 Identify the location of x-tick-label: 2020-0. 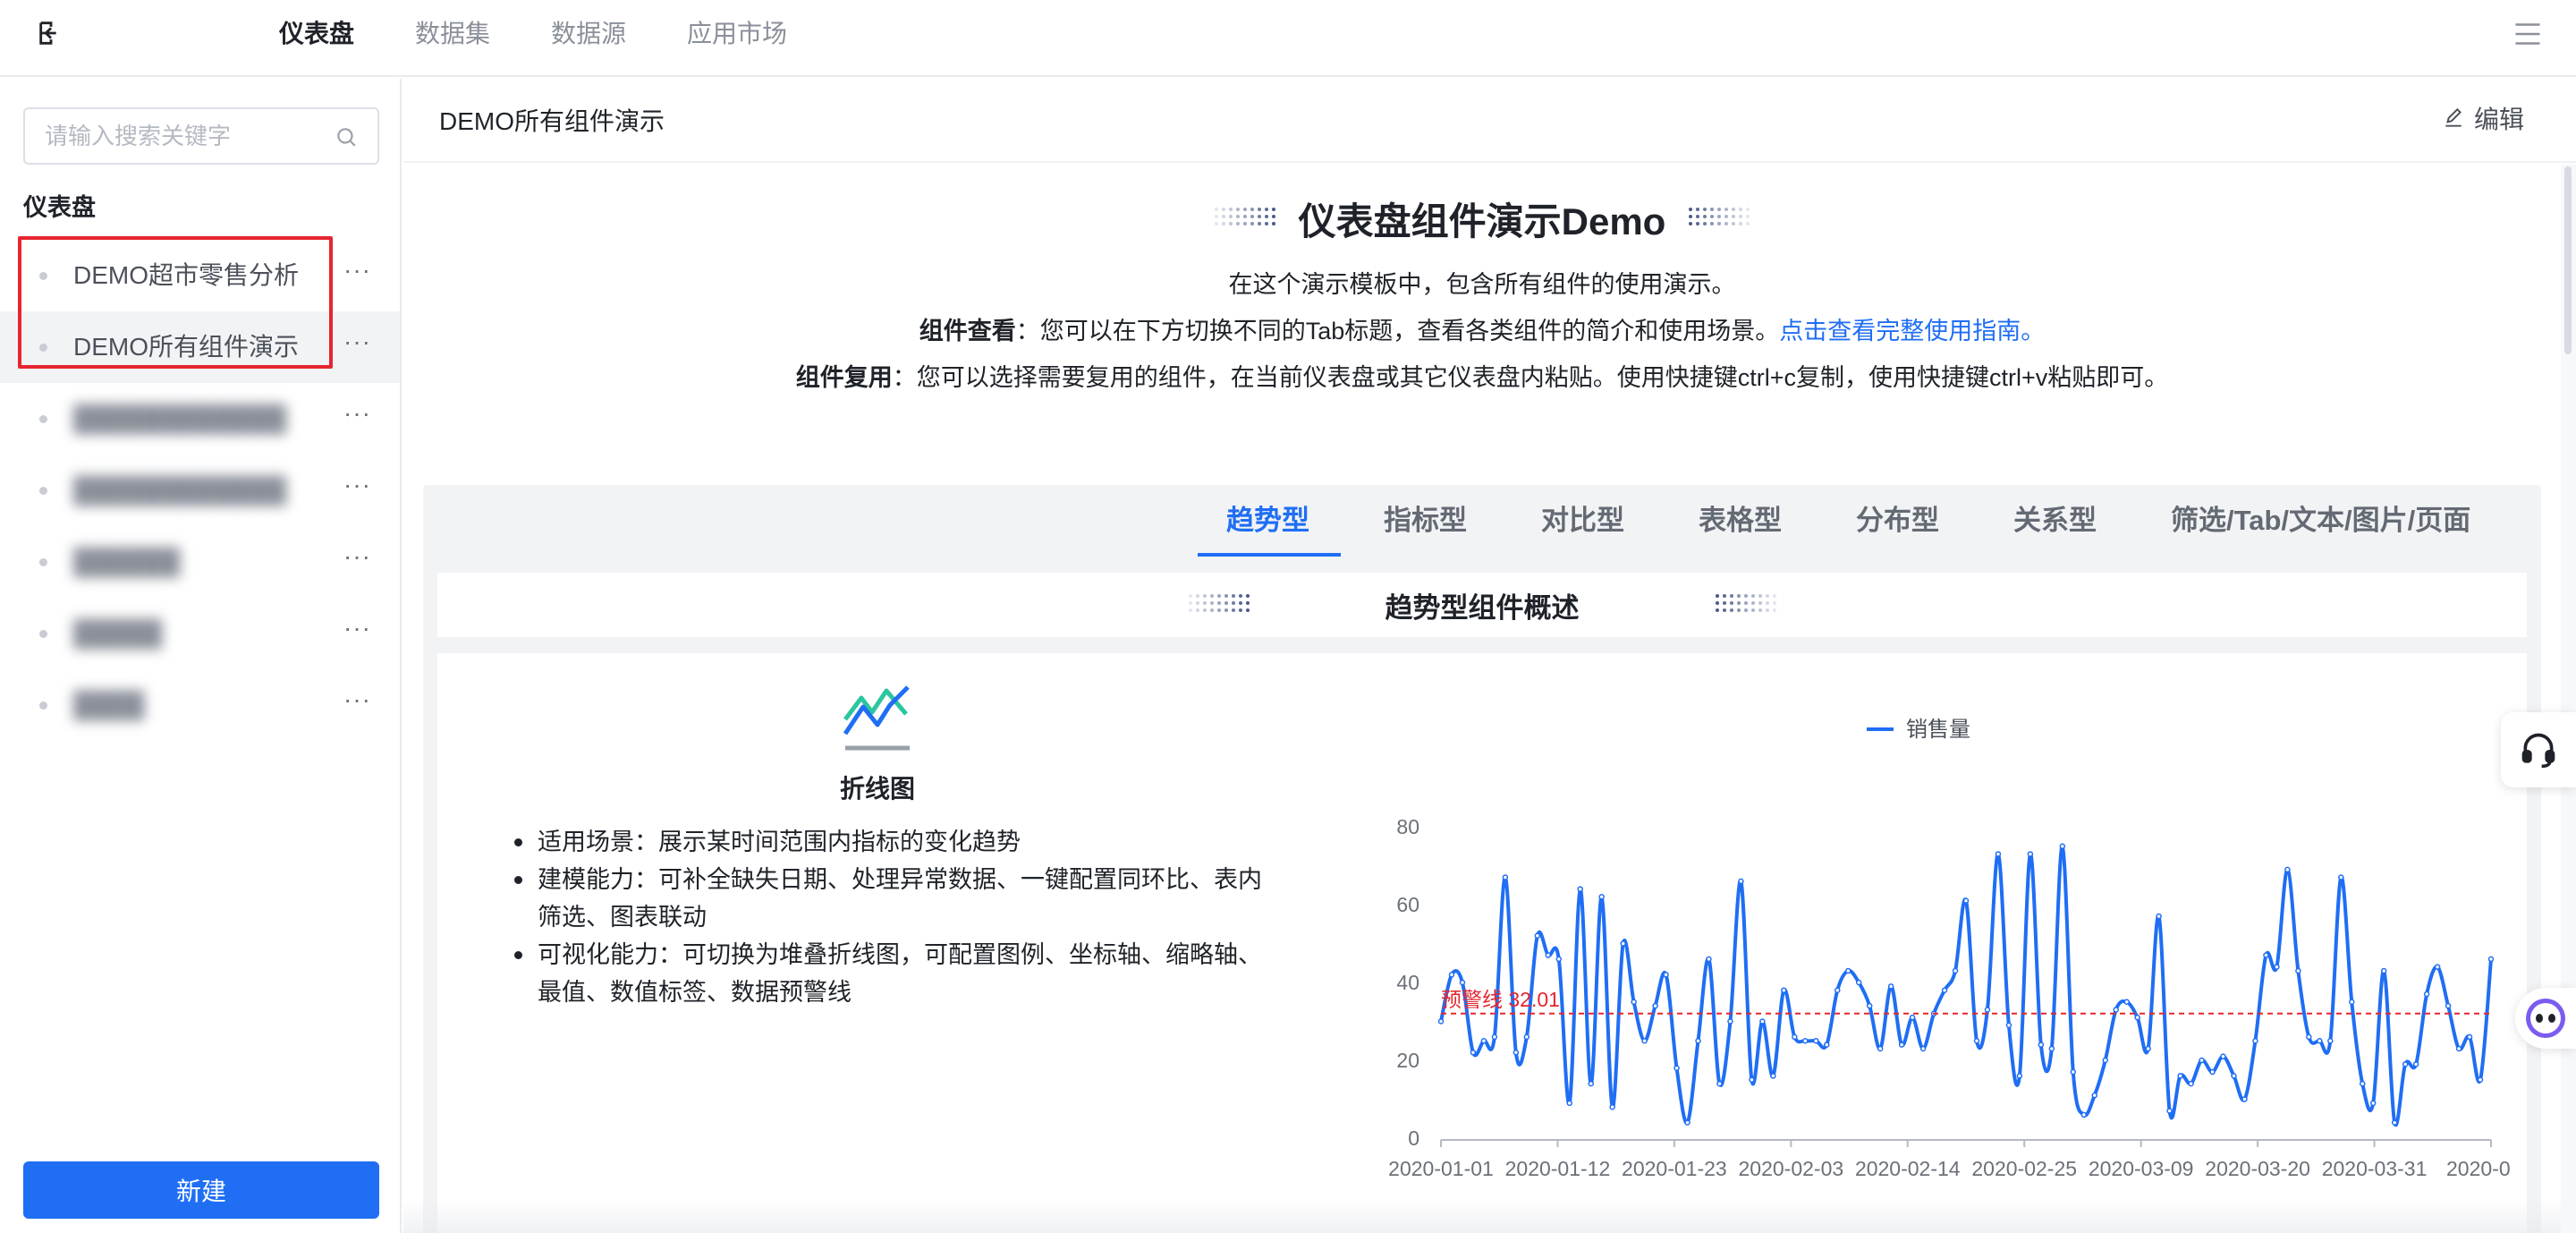
(2478, 1168).